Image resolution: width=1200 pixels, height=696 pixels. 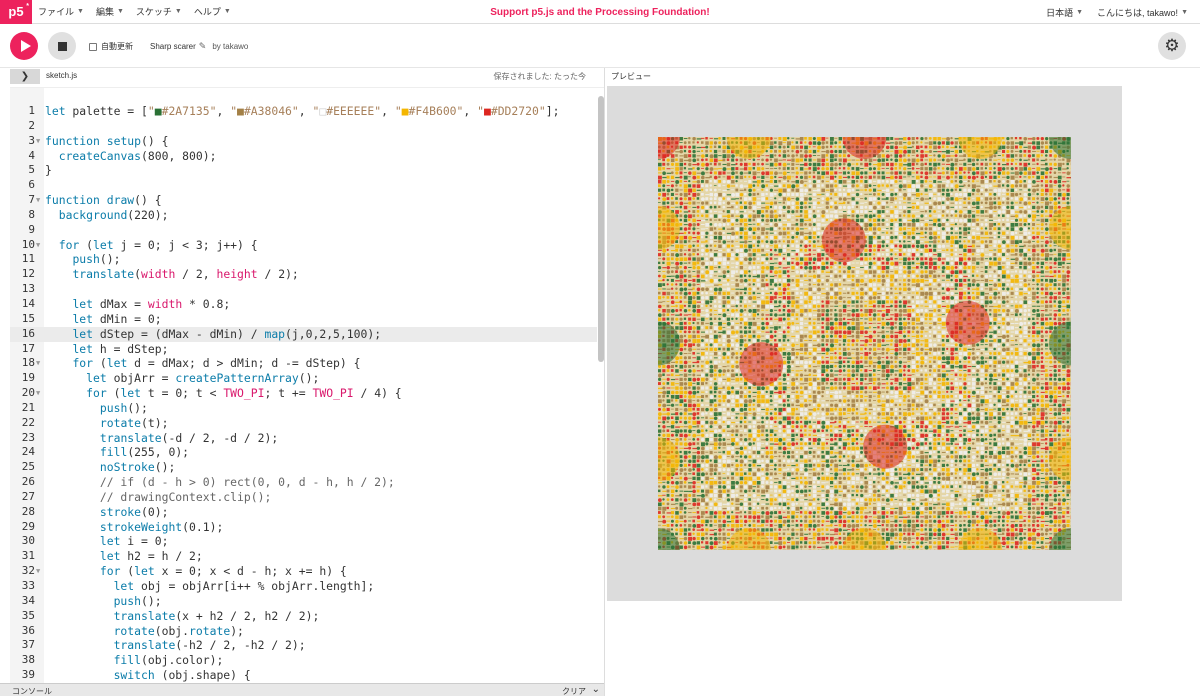 I want to click on chevron-down-icon: ⌄, so click(x=596, y=689).